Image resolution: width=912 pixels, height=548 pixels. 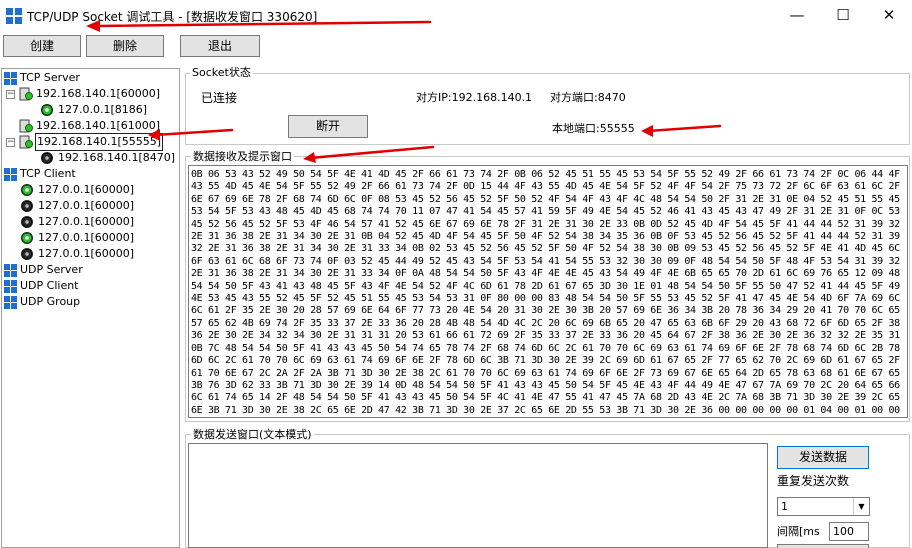 What do you see at coordinates (478, 495) in the screenshot?
I see `send-textarea` at bounding box center [478, 495].